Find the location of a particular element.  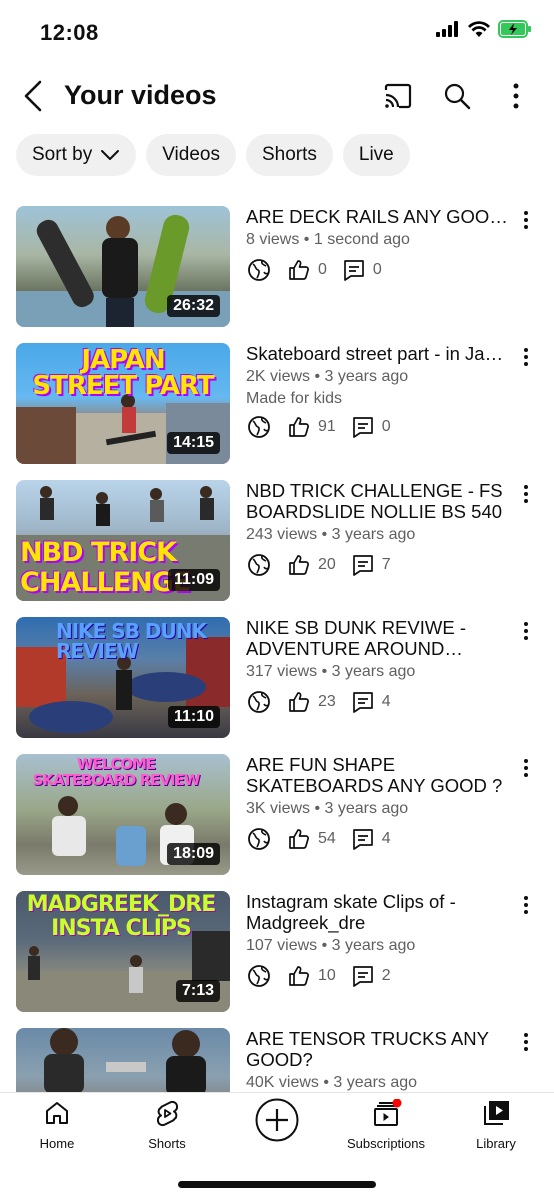

like-count: 10 is located at coordinates (327, 975).